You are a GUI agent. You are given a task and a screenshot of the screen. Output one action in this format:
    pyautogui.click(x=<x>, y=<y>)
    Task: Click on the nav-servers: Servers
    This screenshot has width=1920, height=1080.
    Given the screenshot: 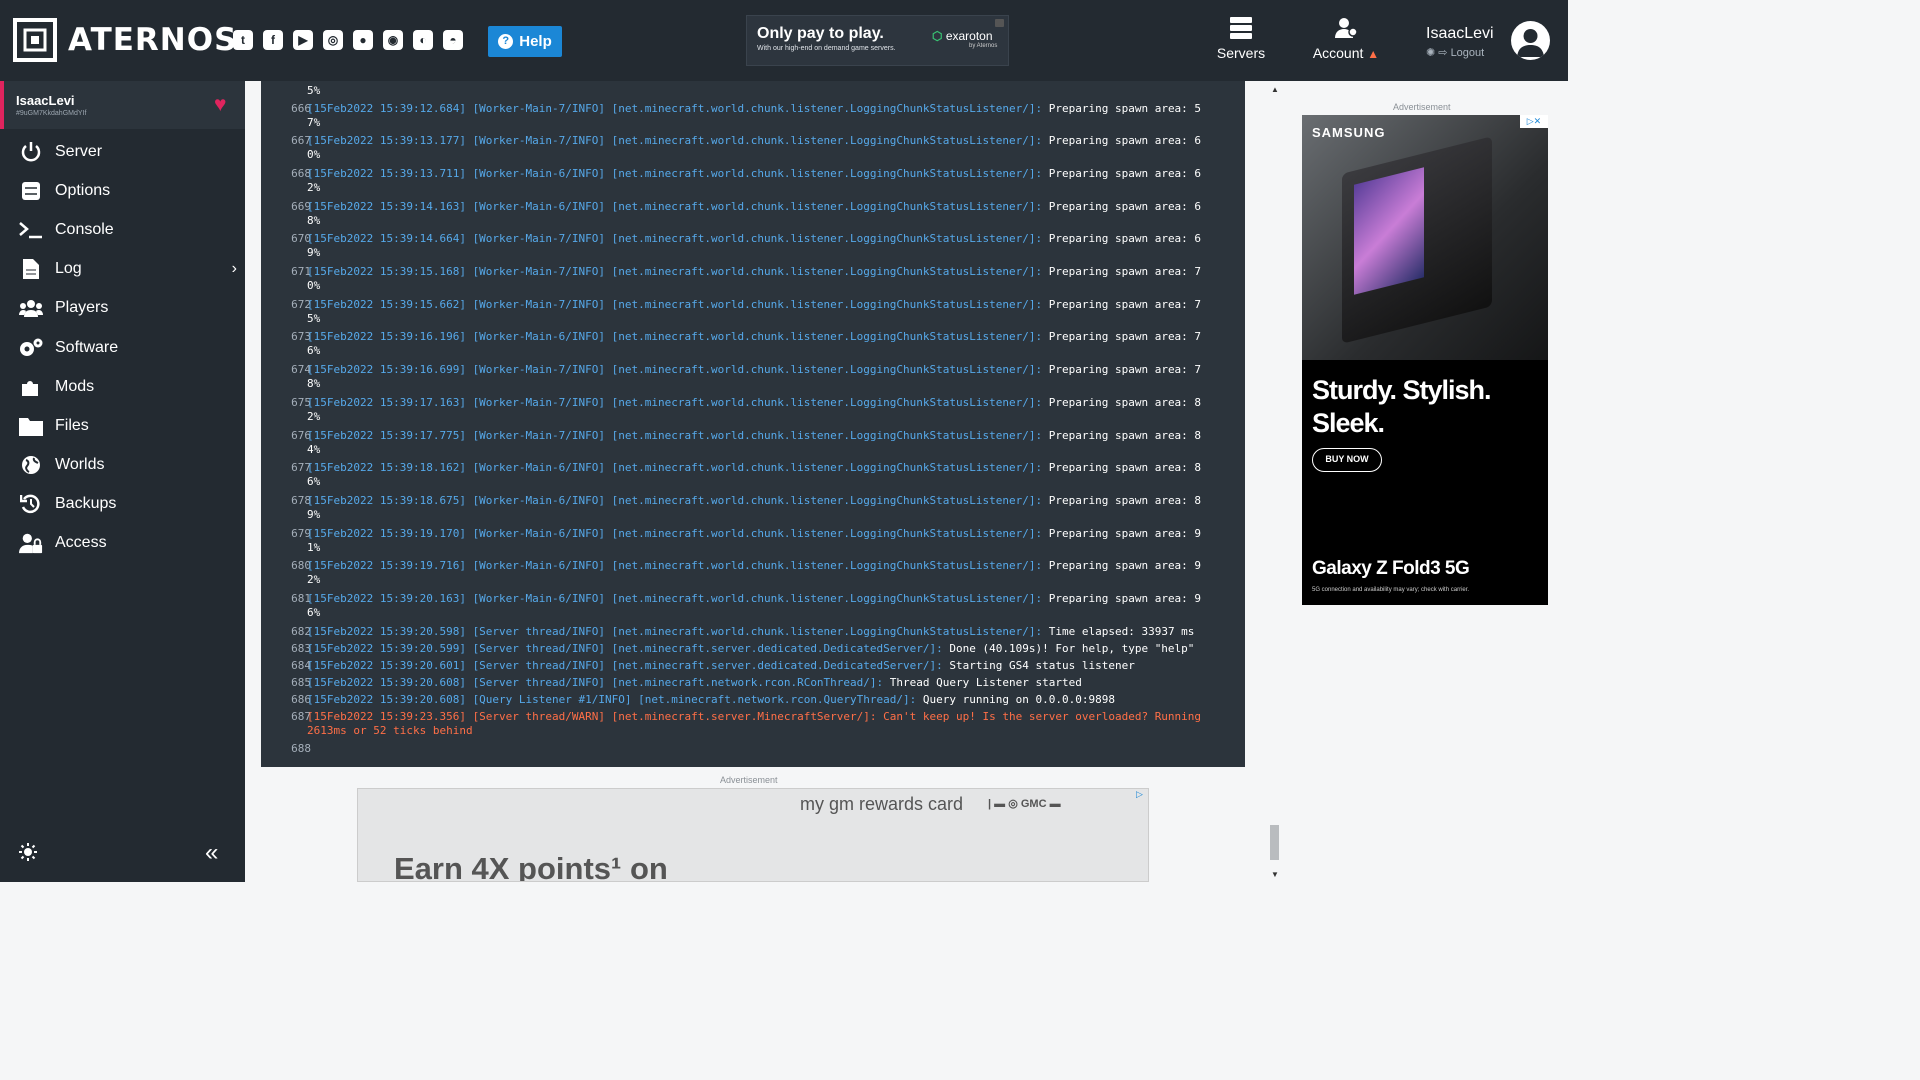 What is the action you would take?
    pyautogui.click(x=1241, y=38)
    